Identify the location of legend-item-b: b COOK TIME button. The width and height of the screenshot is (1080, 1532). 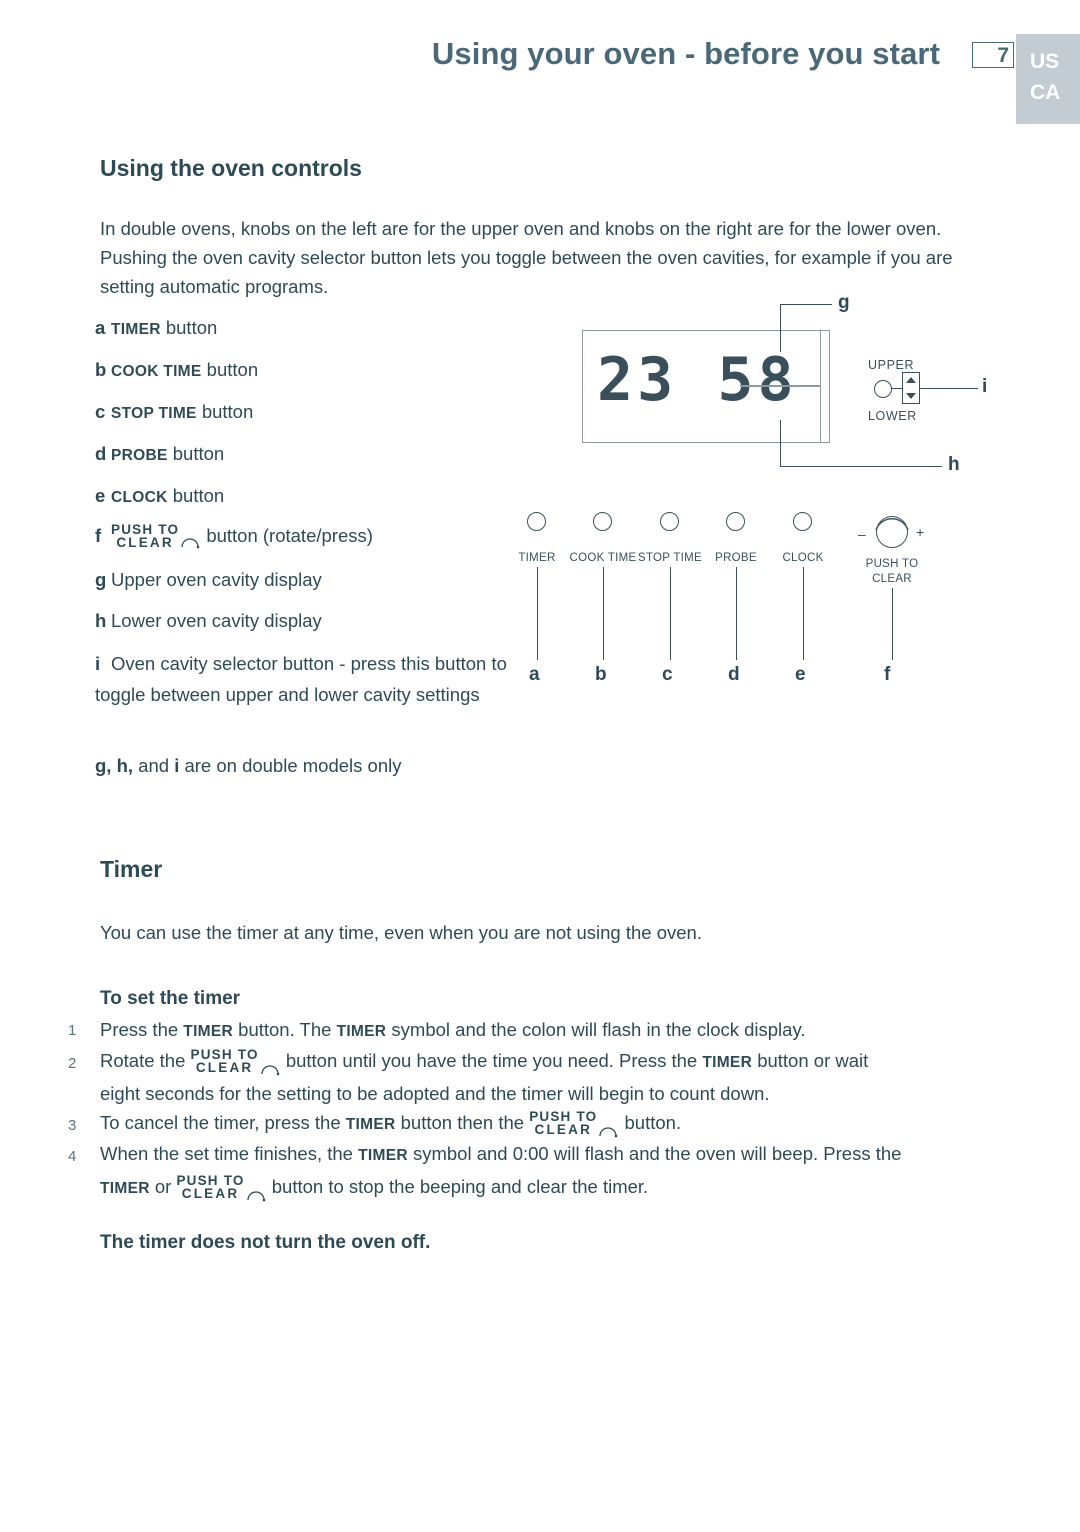
(176, 371).